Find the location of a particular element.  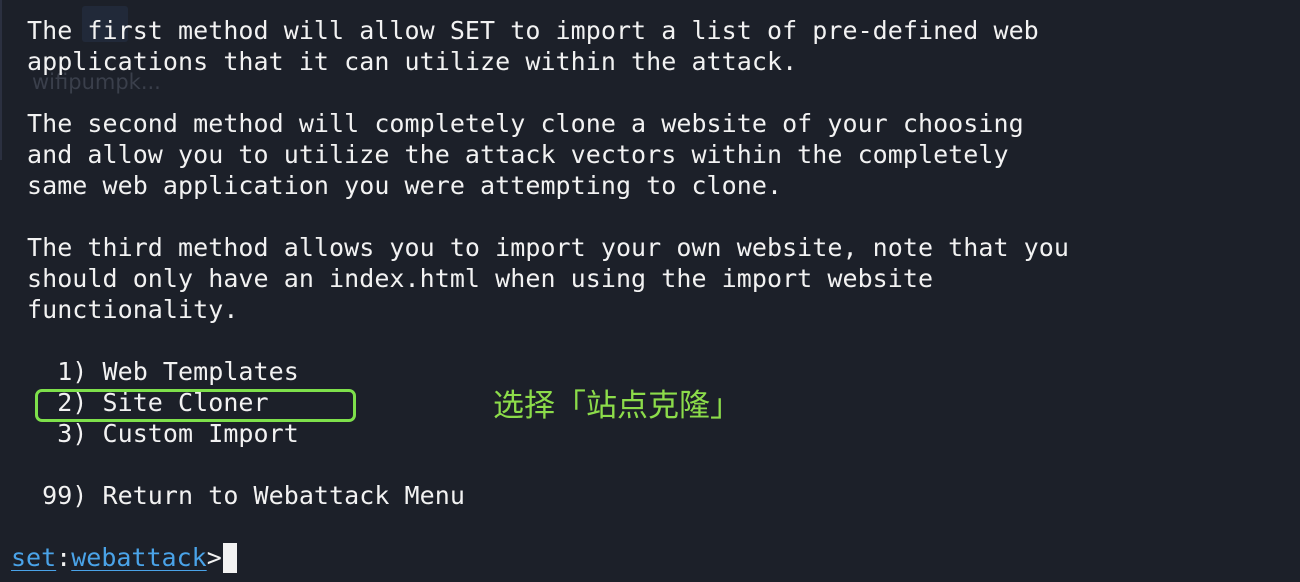

prompt-symbol: > is located at coordinates (214, 557).